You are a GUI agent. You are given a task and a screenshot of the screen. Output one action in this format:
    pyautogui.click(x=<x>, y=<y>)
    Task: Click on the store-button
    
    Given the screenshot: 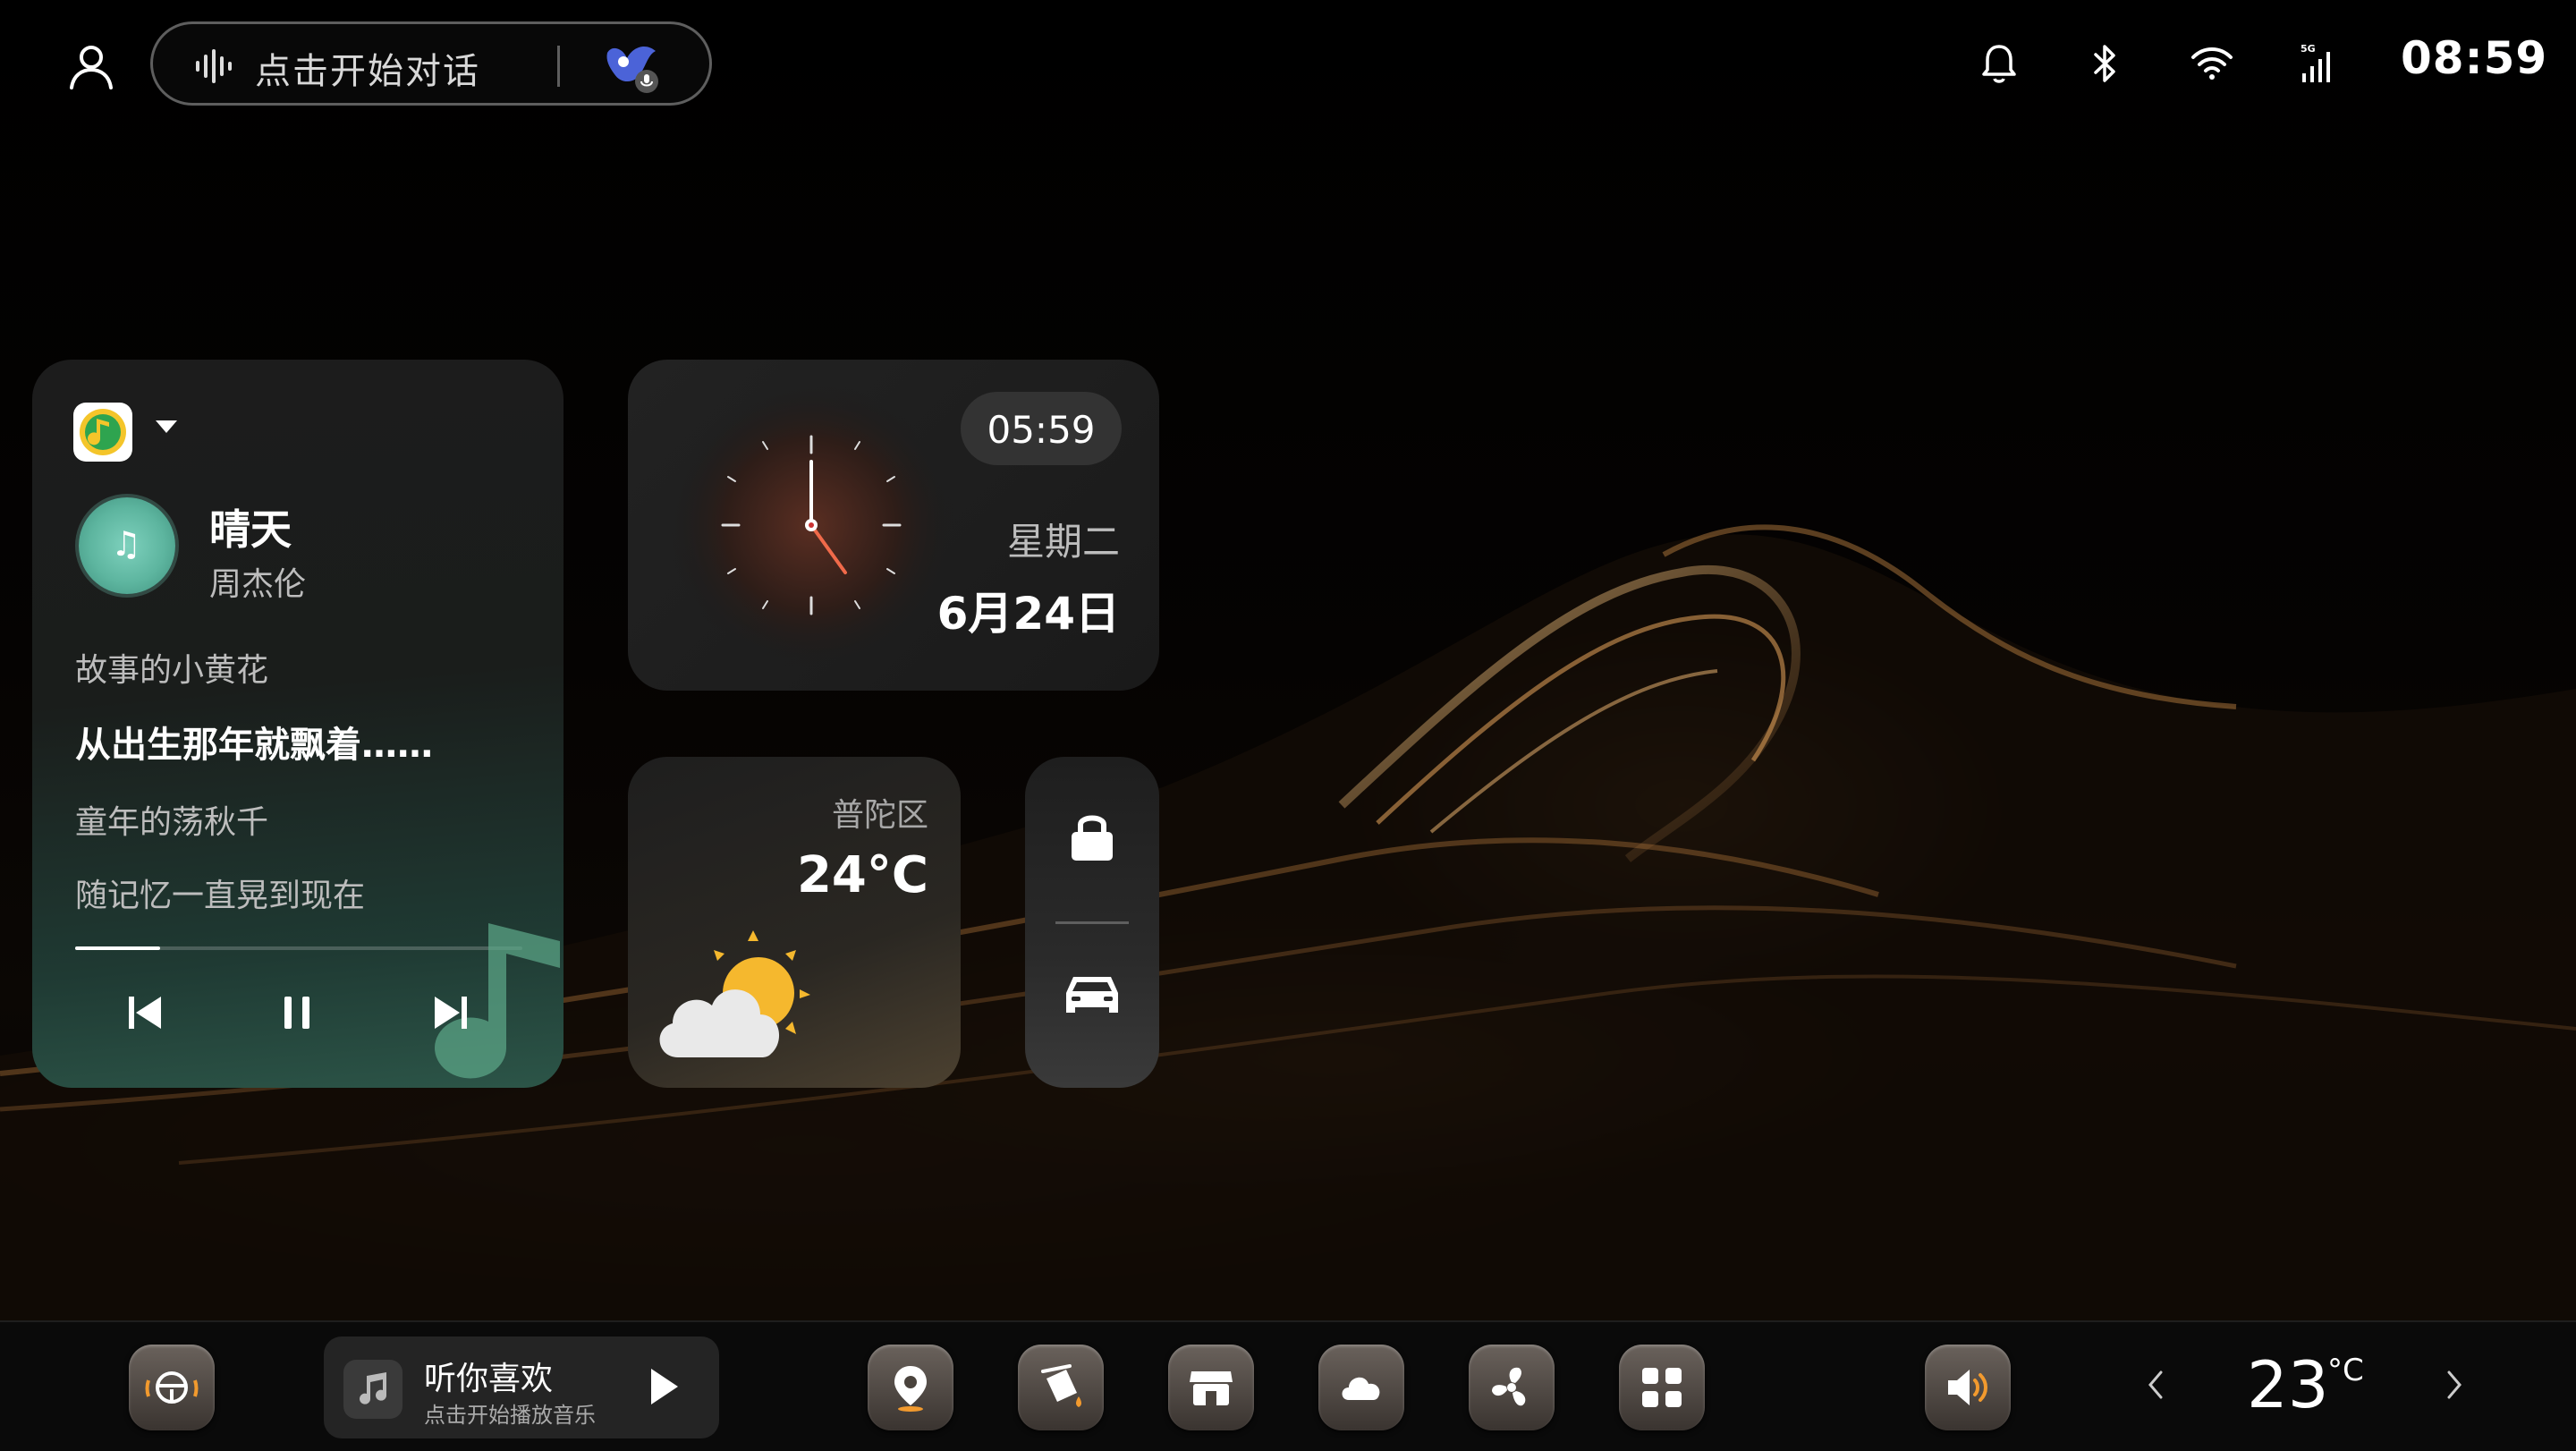 What is the action you would take?
    pyautogui.click(x=1211, y=1387)
    